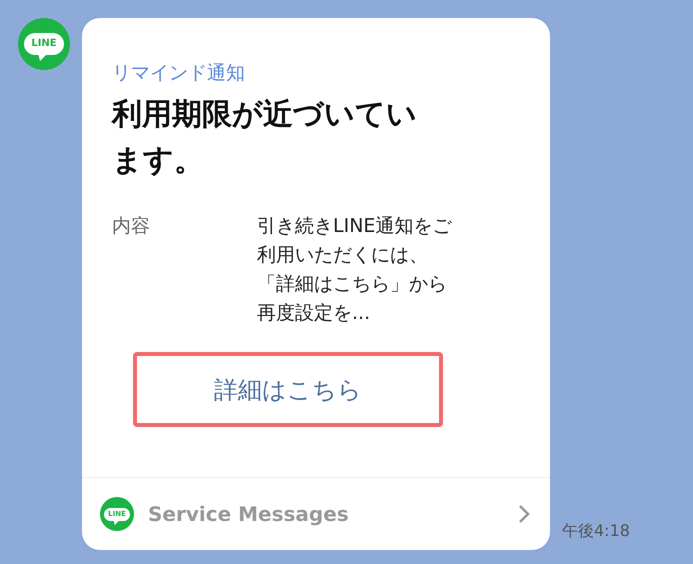  What do you see at coordinates (326, 514) in the screenshot?
I see `service-messages-link: Service Messages` at bounding box center [326, 514].